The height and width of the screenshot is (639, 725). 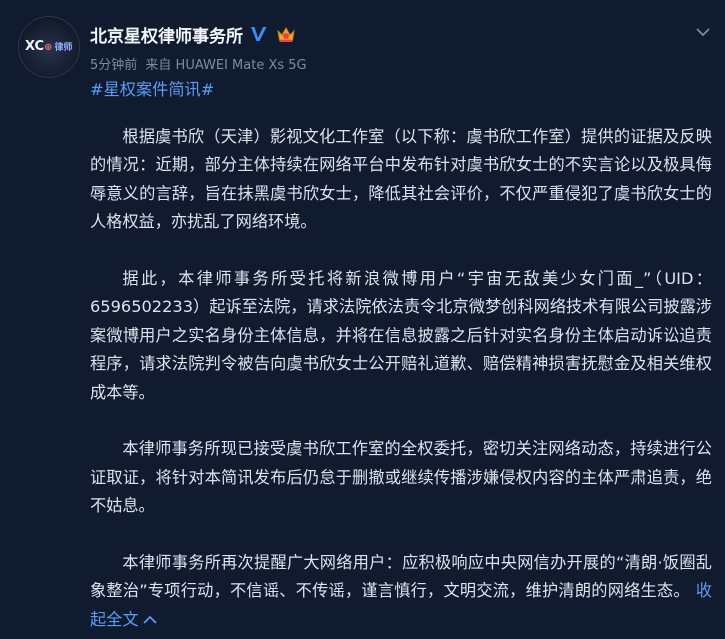 What do you see at coordinates (259, 34) in the screenshot?
I see `verified-v-icon` at bounding box center [259, 34].